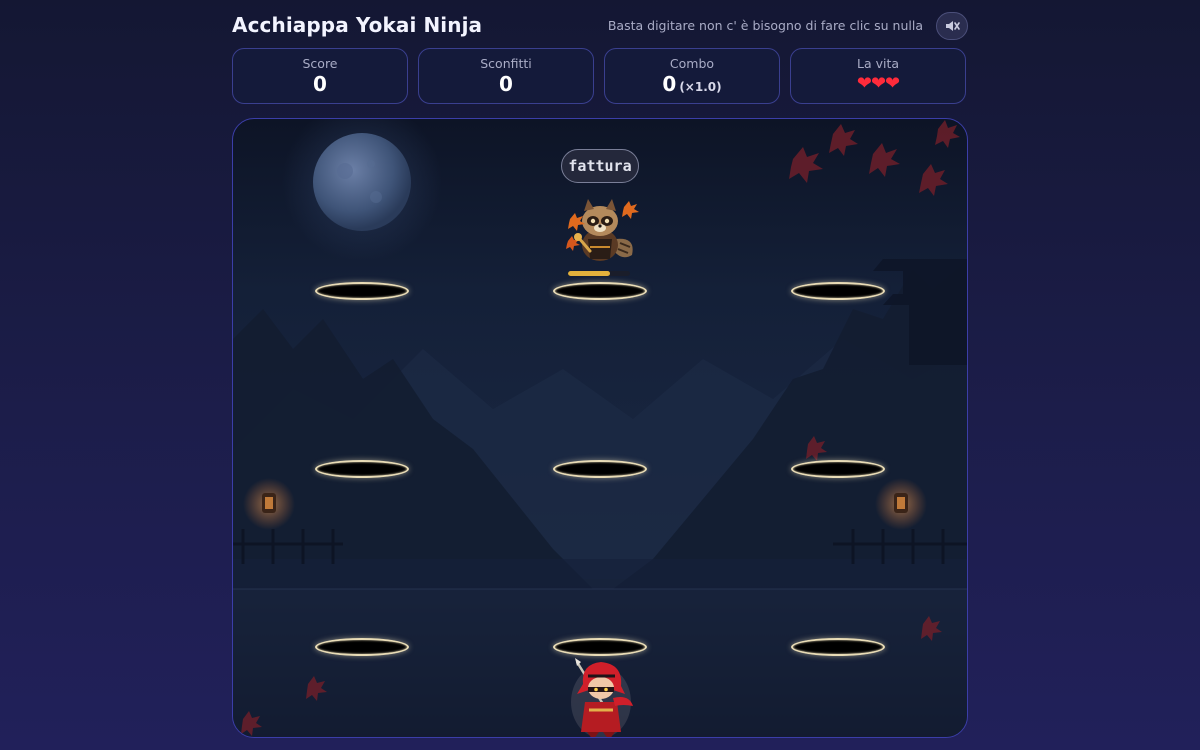 The height and width of the screenshot is (750, 1200). What do you see at coordinates (269, 504) in the screenshot?
I see `lantern-left` at bounding box center [269, 504].